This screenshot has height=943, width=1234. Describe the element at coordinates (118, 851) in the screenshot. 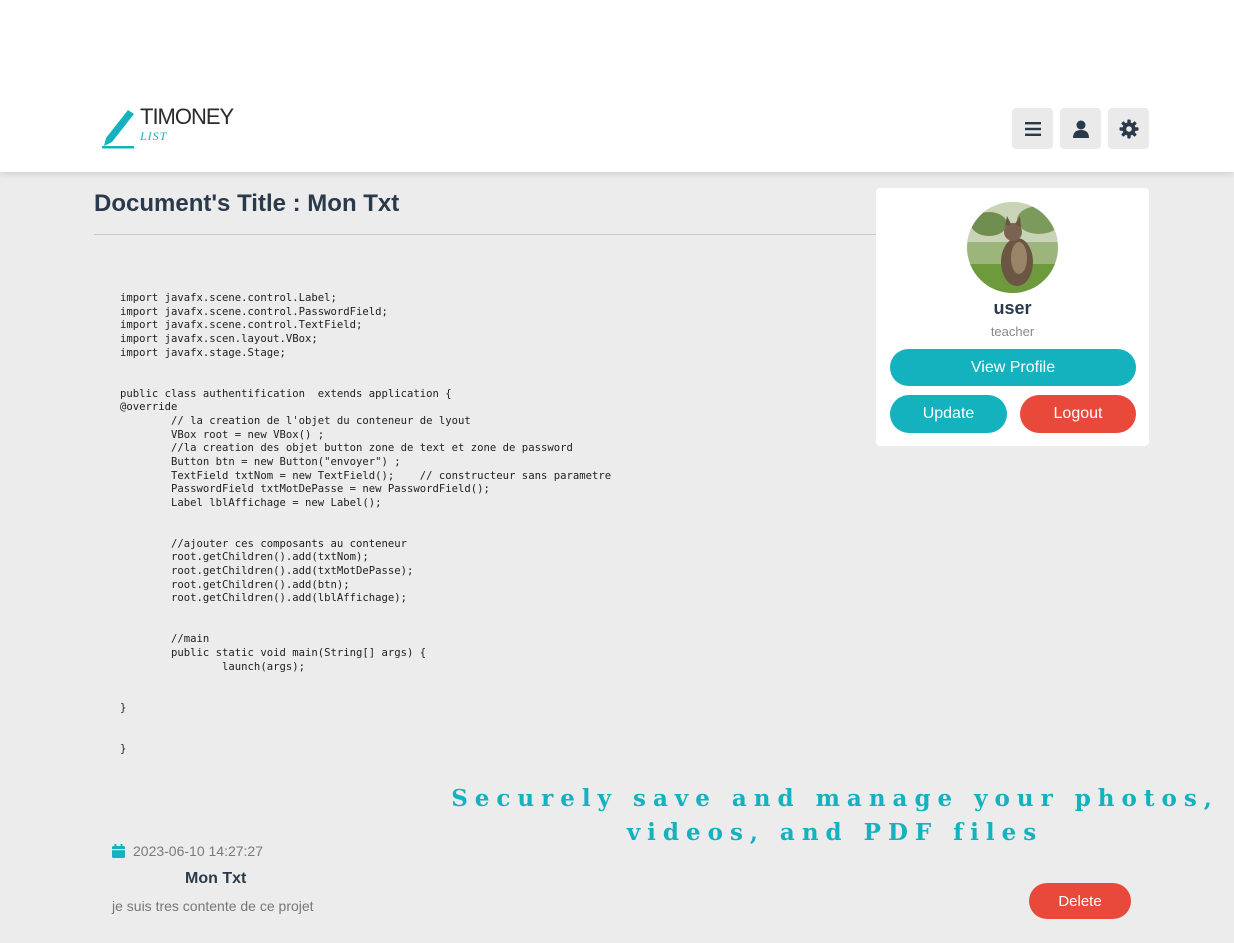

I see `calendar-icon` at that location.